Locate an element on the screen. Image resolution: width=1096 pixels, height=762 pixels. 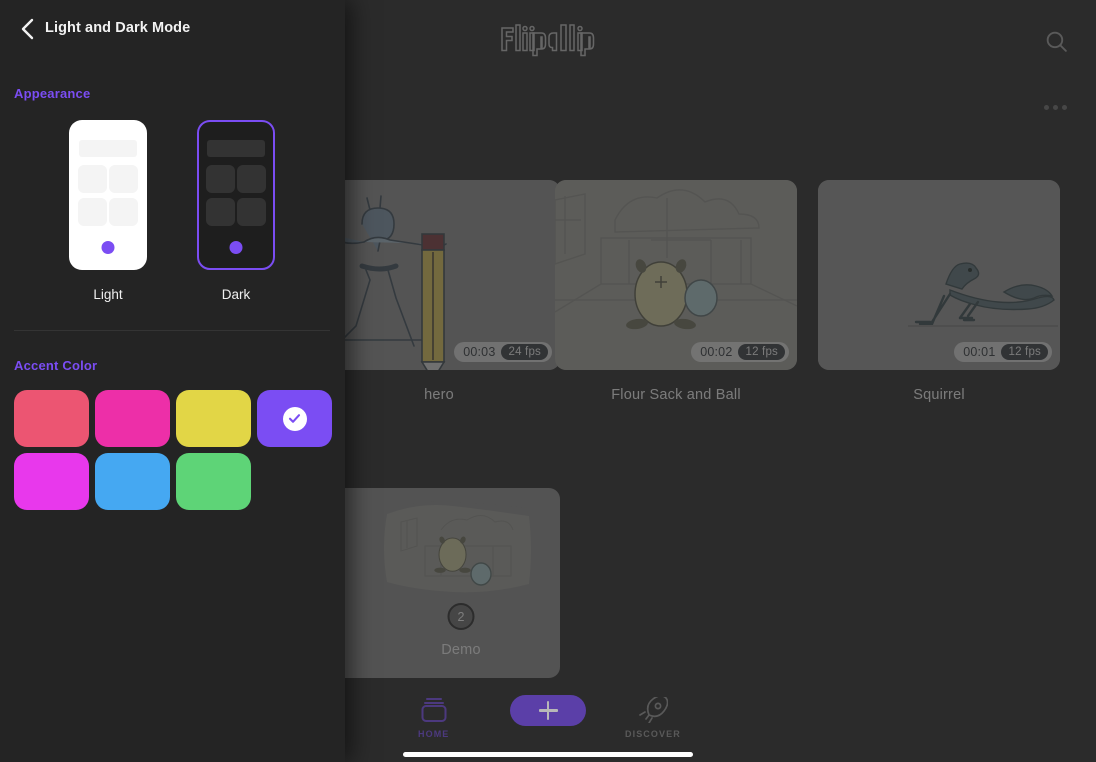
theme-option-label: Dark is located at coordinates (236, 294).